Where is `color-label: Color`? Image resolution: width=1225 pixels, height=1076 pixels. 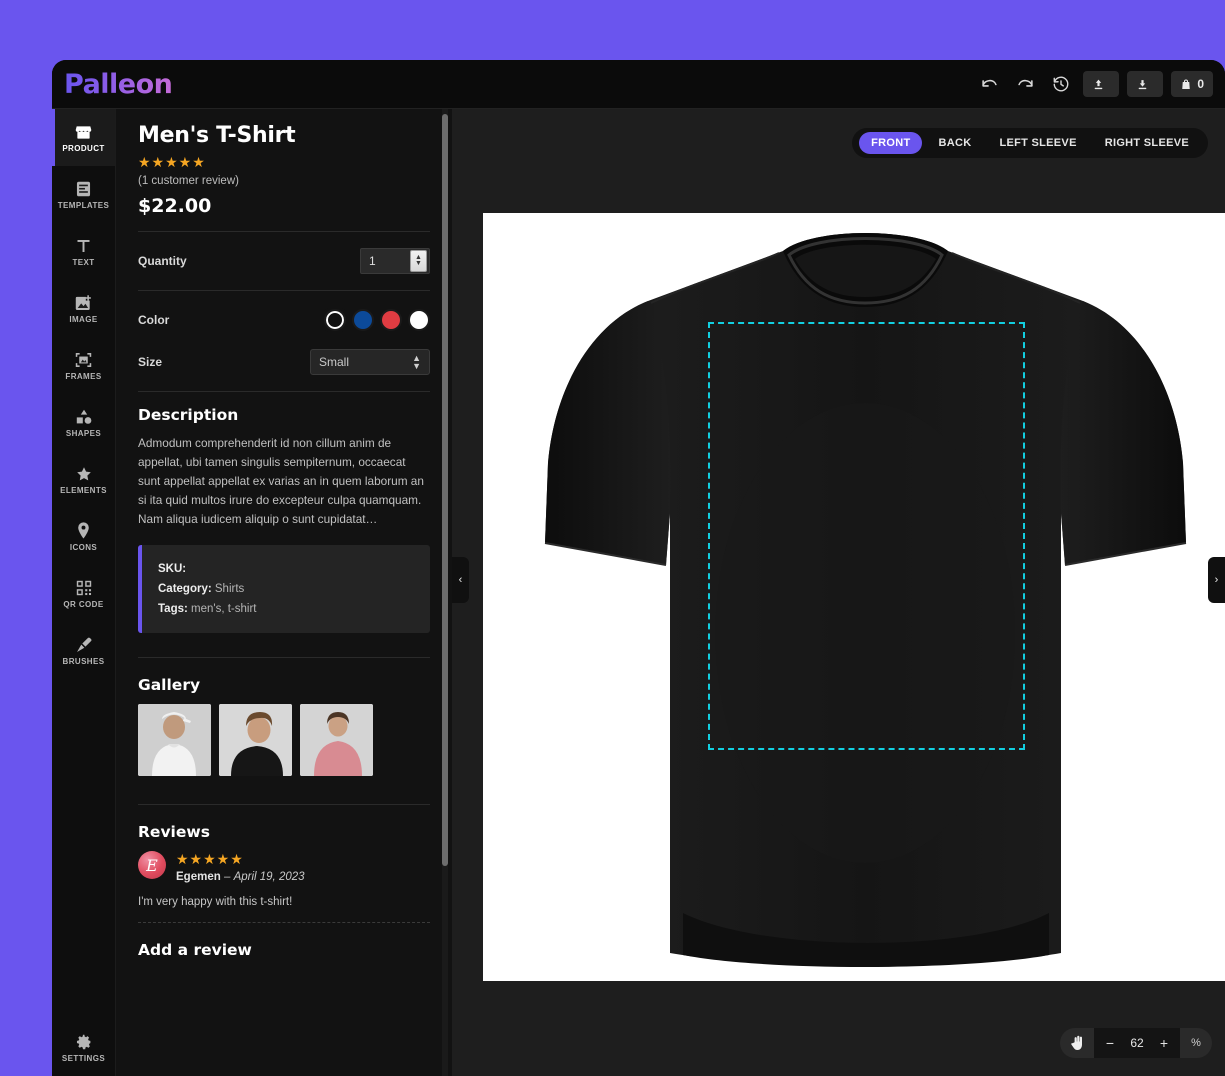 color-label: Color is located at coordinates (154, 320).